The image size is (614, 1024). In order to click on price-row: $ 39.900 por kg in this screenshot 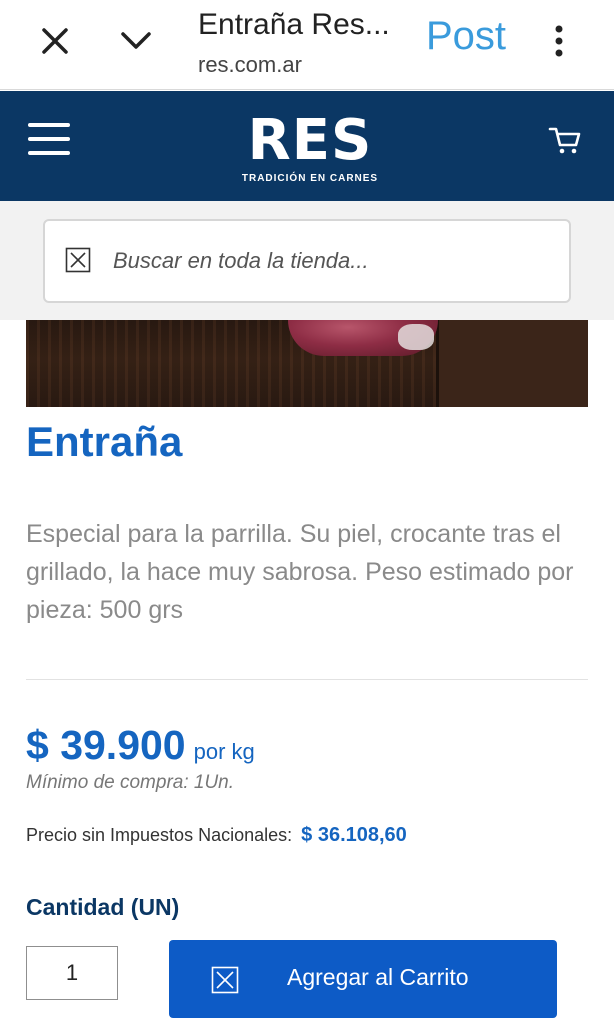, I will do `click(140, 745)`.